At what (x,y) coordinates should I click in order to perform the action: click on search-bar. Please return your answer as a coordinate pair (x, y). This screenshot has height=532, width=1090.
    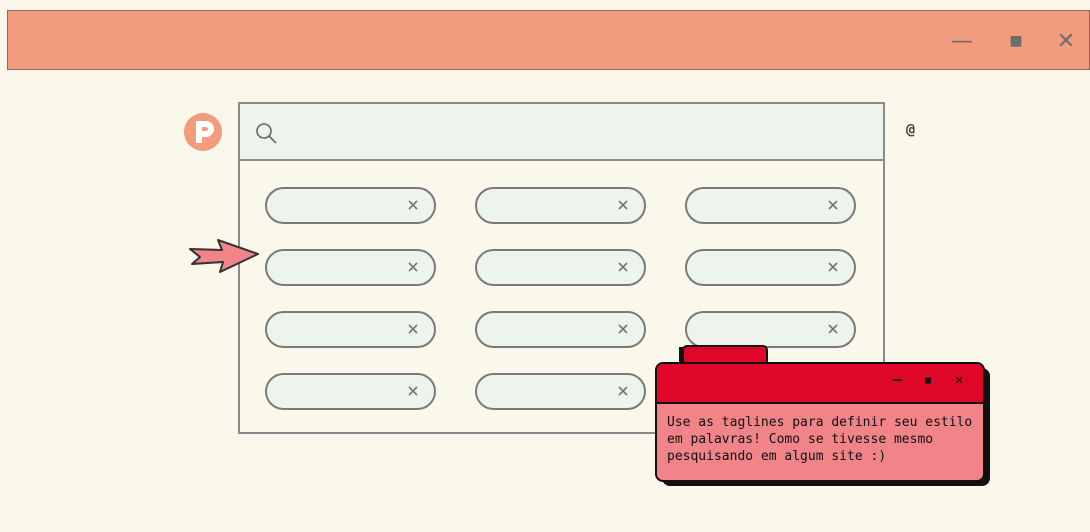
    Looking at the image, I should click on (561, 132).